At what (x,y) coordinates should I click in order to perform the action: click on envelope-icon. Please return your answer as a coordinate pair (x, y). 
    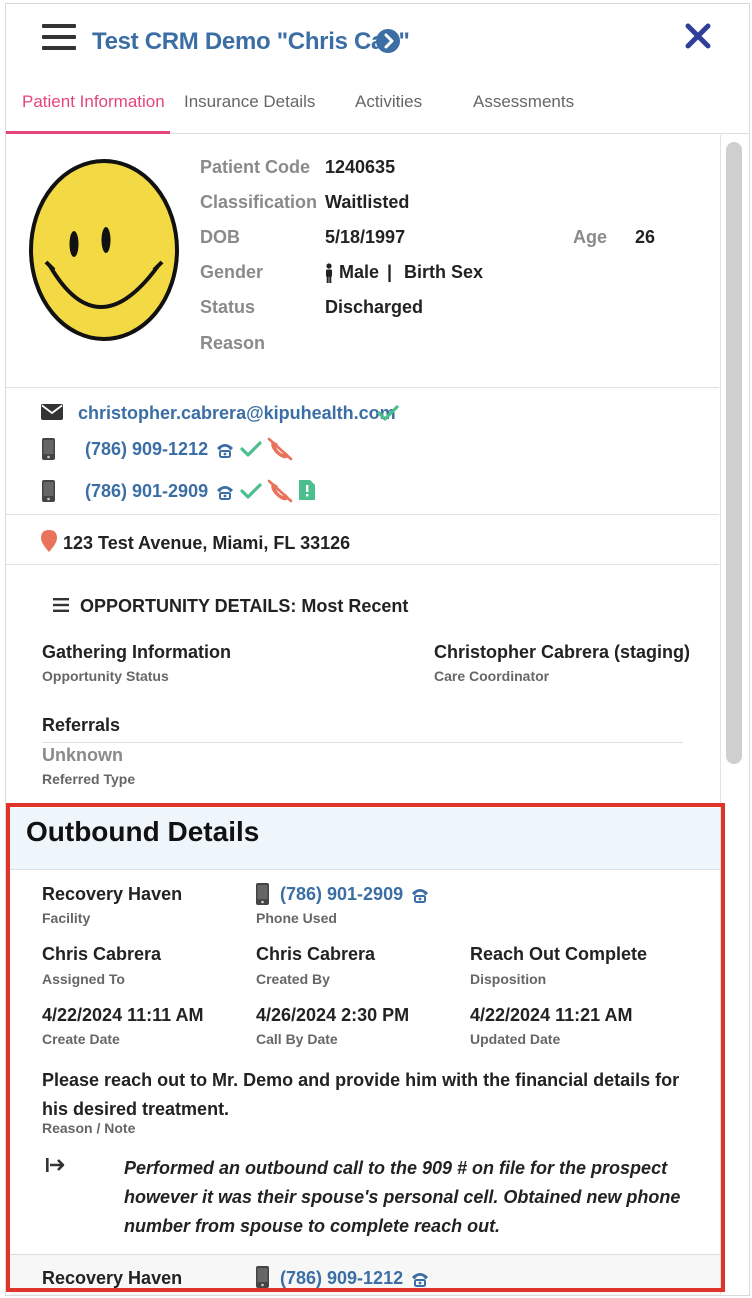
    Looking at the image, I should click on (52, 414).